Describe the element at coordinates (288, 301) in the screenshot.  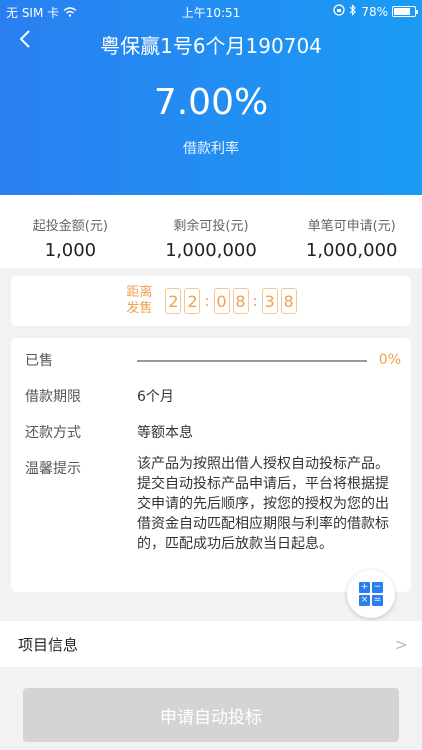
I see `second-digit: 8` at that location.